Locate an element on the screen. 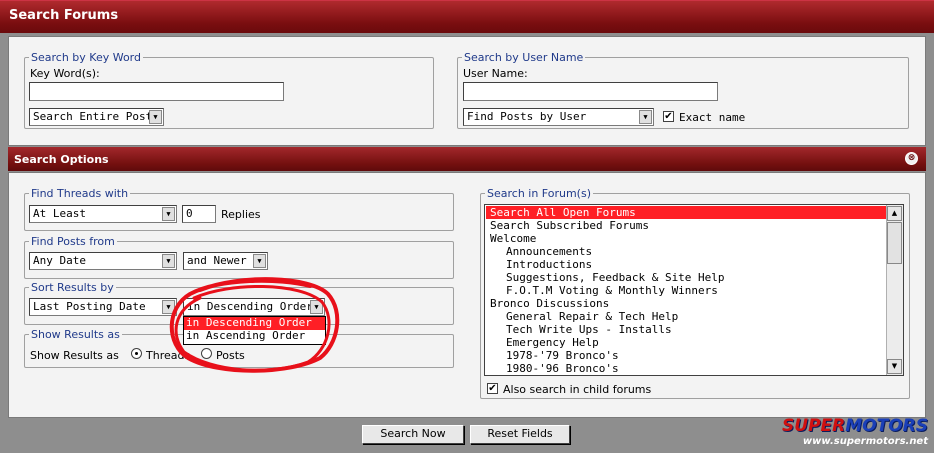  find-posts-select: Find Posts by User ▼ is located at coordinates (558, 117).